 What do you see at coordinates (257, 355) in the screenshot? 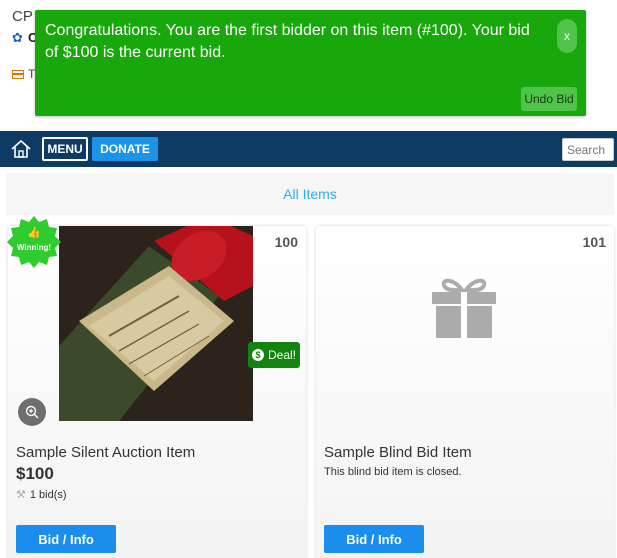
I see `dollar-icon: $` at bounding box center [257, 355].